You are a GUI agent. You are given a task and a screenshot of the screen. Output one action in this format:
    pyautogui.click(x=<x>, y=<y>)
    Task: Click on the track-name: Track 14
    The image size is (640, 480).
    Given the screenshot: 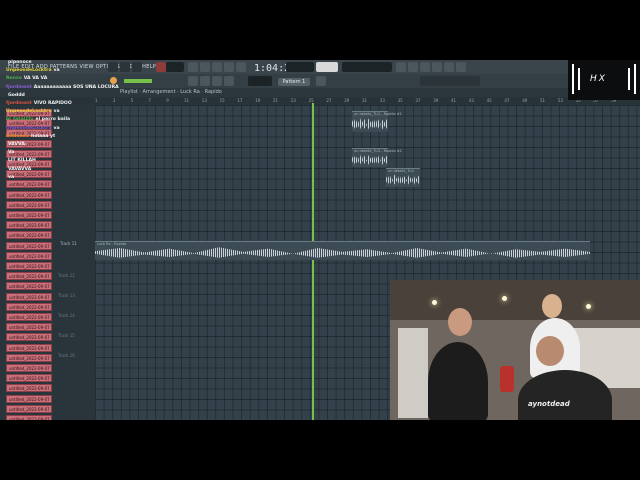 What is the action you would take?
    pyautogui.click(x=66, y=315)
    